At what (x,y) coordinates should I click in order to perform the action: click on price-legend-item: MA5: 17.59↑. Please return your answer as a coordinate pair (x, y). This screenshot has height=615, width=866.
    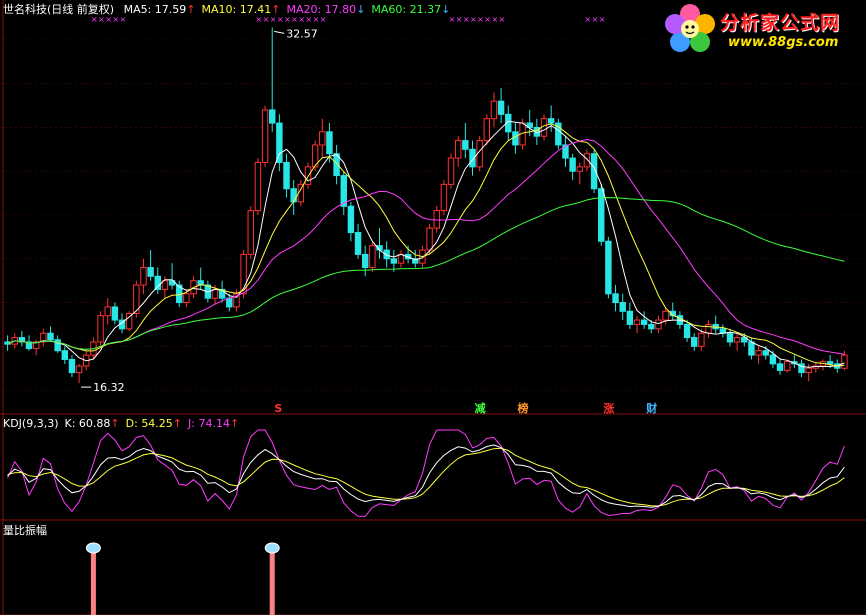
    Looking at the image, I should click on (159, 9).